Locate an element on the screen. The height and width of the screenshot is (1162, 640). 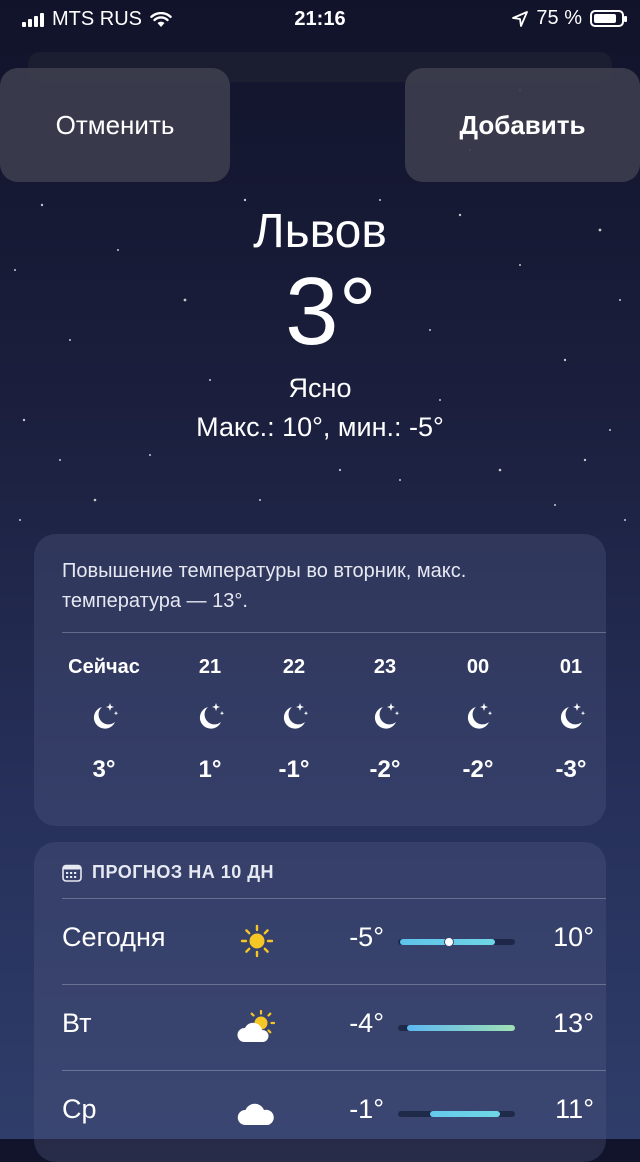
day-min-temperature: -5° is located at coordinates (366, 937).